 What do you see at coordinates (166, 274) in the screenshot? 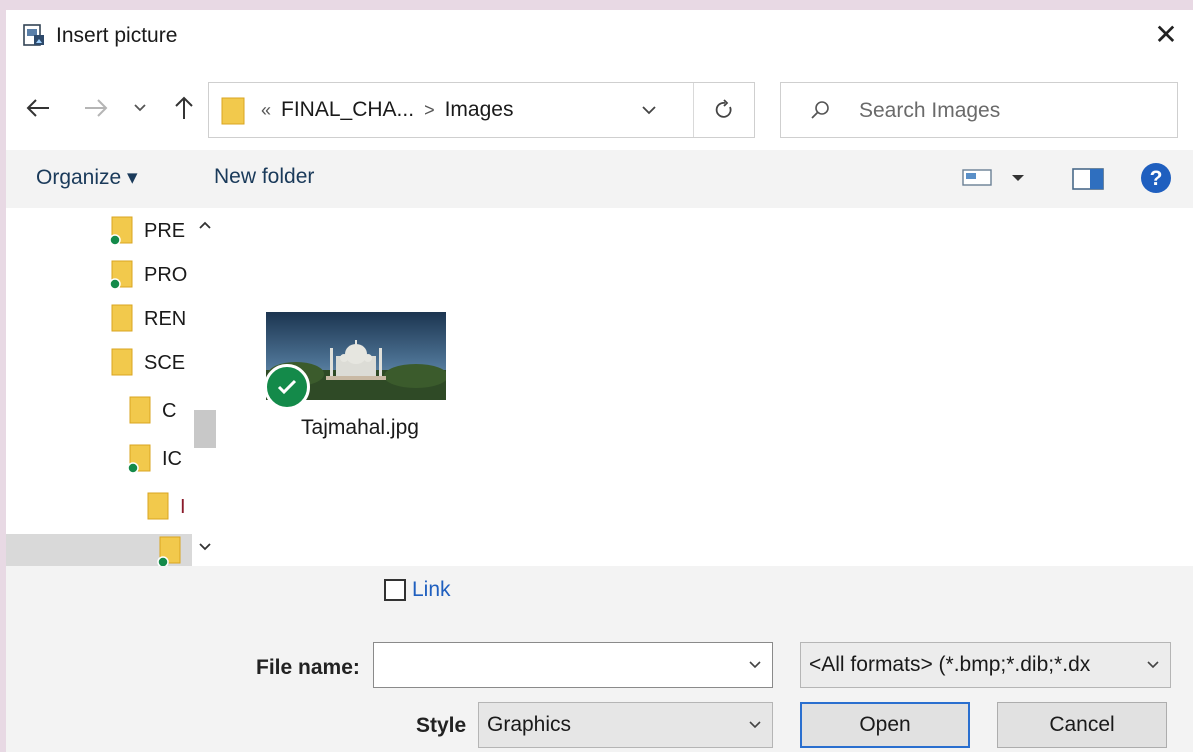
I see `tree-item-label: PRO` at bounding box center [166, 274].